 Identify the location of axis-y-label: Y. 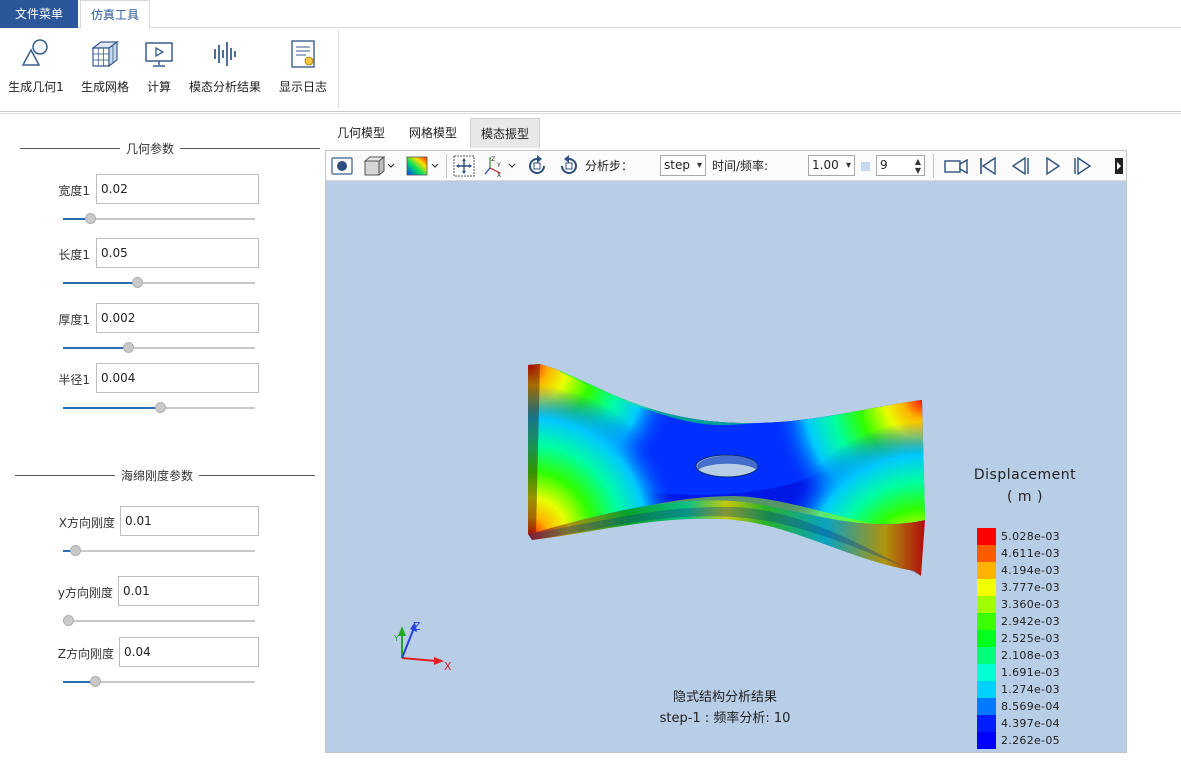
(396, 638).